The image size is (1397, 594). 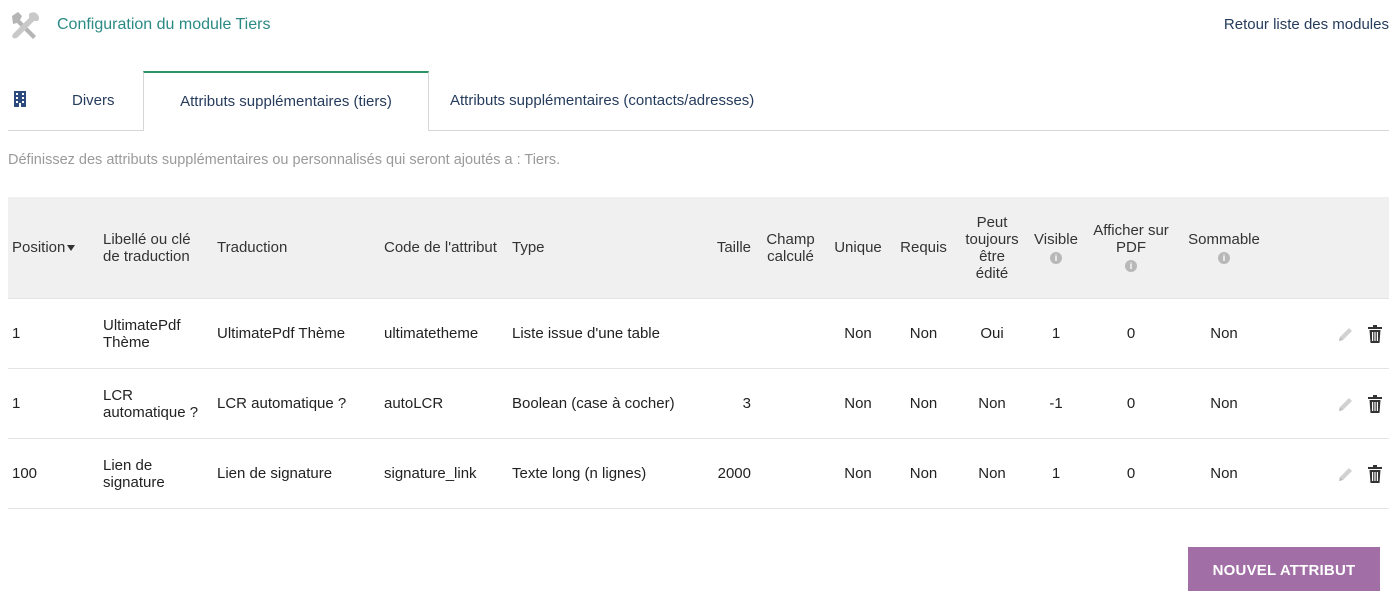 What do you see at coordinates (605, 248) in the screenshot?
I see `col-type: Type` at bounding box center [605, 248].